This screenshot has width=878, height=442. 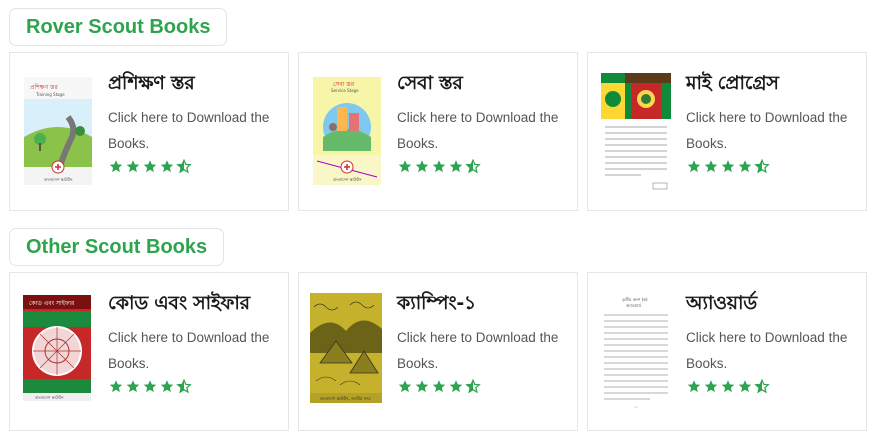 What do you see at coordinates (195, 305) in the screenshot?
I see `book-title: কোড এবং সাইফার` at bounding box center [195, 305].